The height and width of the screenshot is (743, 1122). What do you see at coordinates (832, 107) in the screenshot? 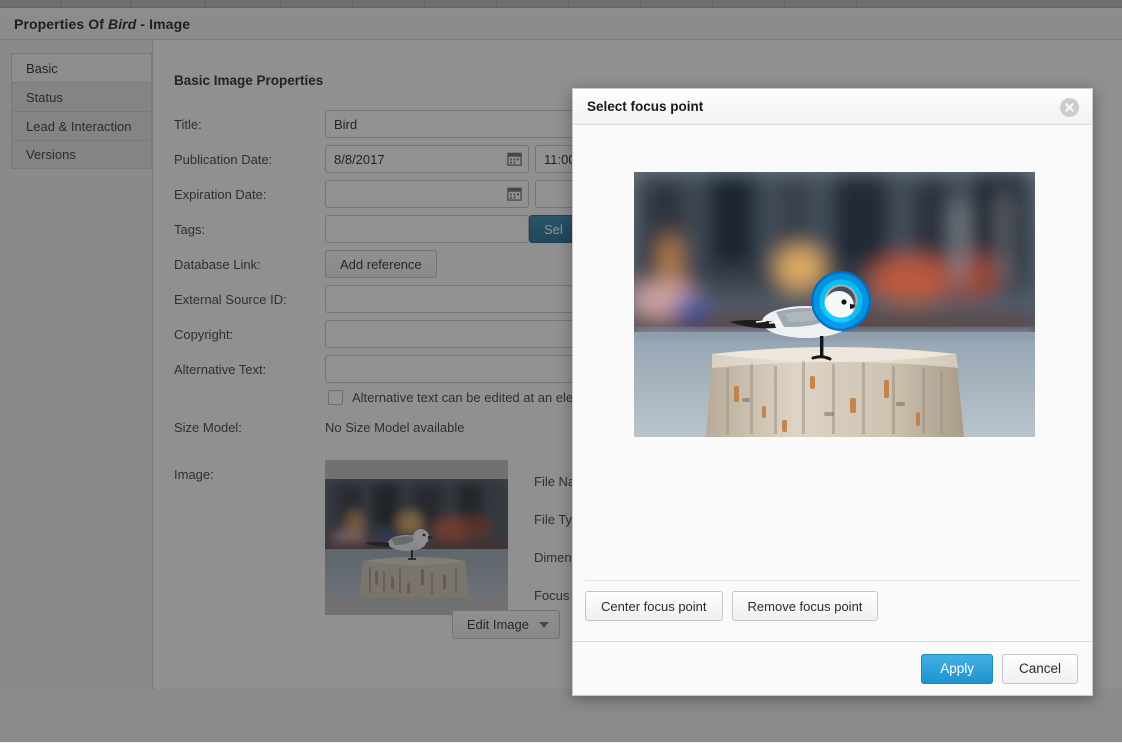
I see `dialog-header: Select focus point` at bounding box center [832, 107].